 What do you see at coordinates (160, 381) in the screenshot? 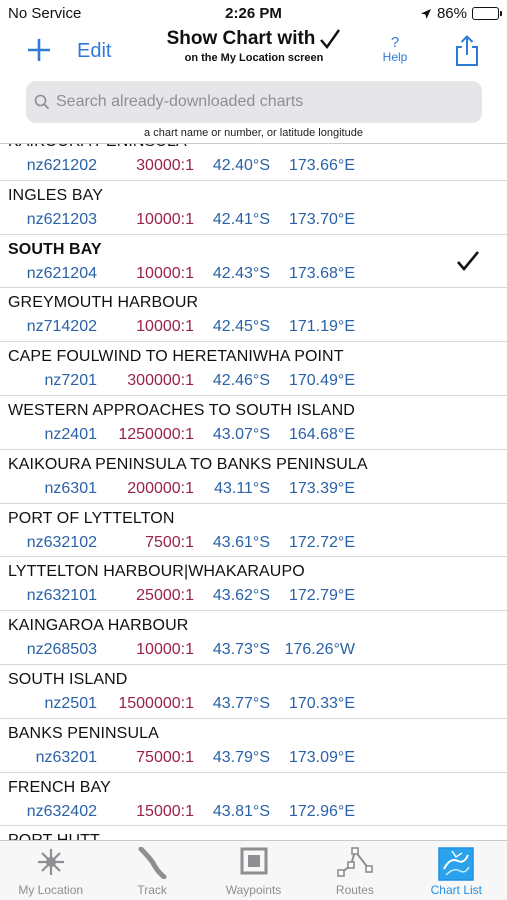
I see `chart-scale: 300000:1` at bounding box center [160, 381].